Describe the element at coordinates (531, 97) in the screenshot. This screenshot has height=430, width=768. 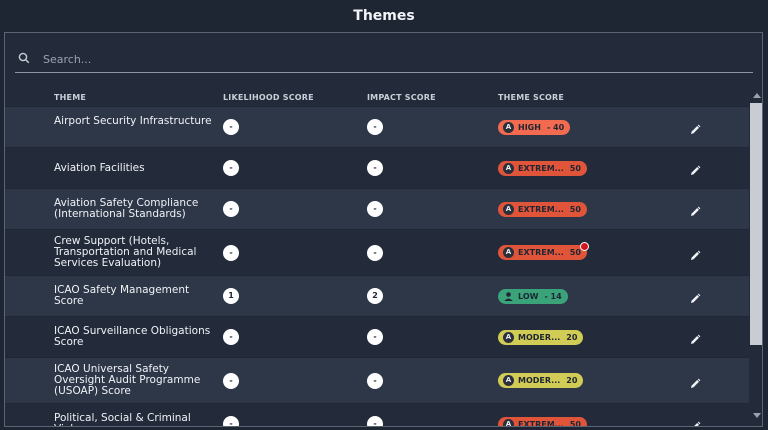
I see `header-score: THEME SCORE` at that location.